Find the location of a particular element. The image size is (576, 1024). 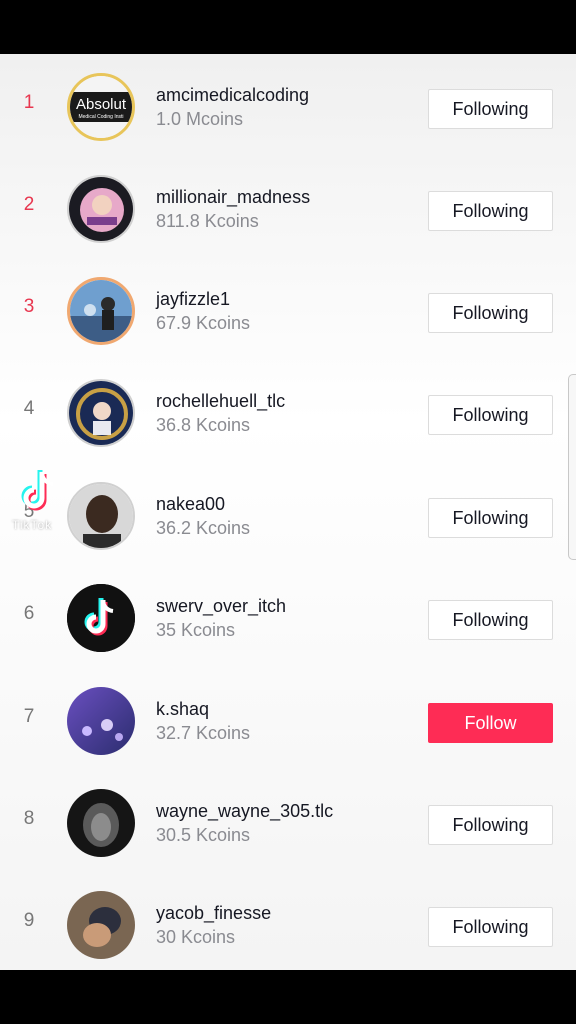

coin-count: 67.9 Kcoins is located at coordinates (203, 323).